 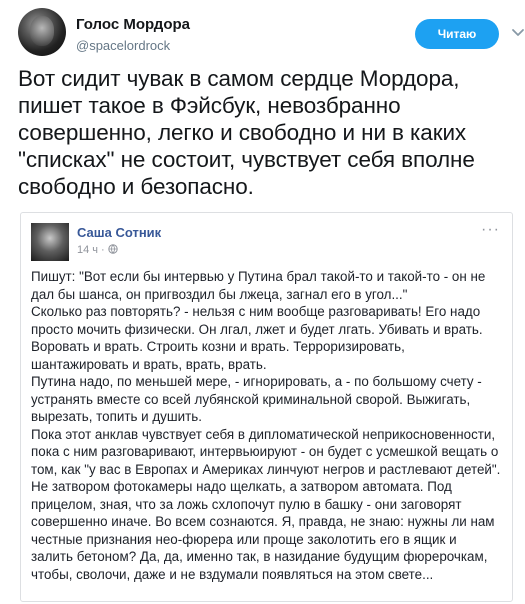 I want to click on avatar-face, so click(x=42, y=31).